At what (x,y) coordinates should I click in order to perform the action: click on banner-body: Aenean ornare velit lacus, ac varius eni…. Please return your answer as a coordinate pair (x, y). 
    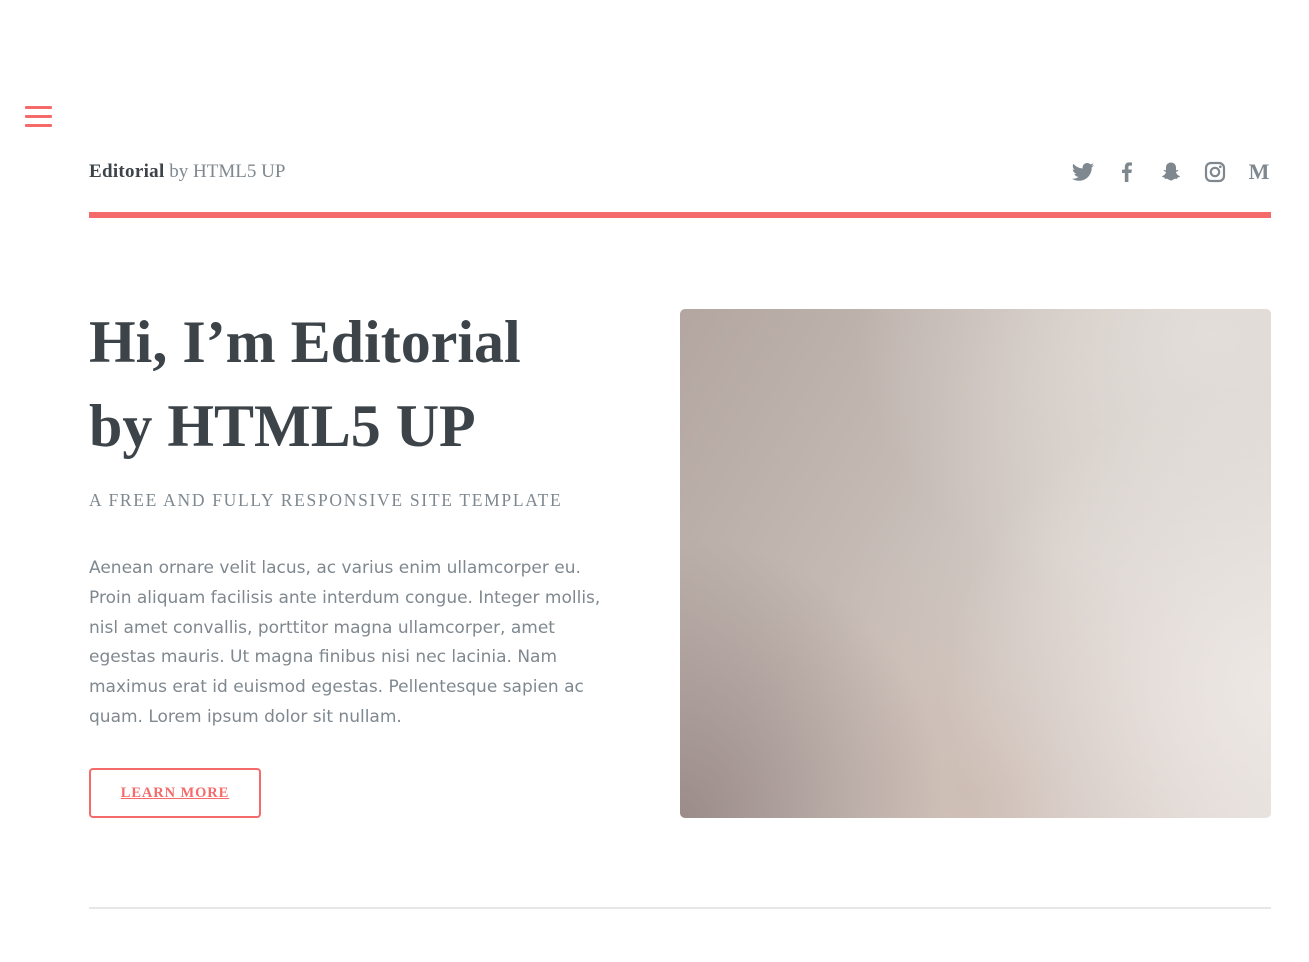
    Looking at the image, I should click on (345, 642).